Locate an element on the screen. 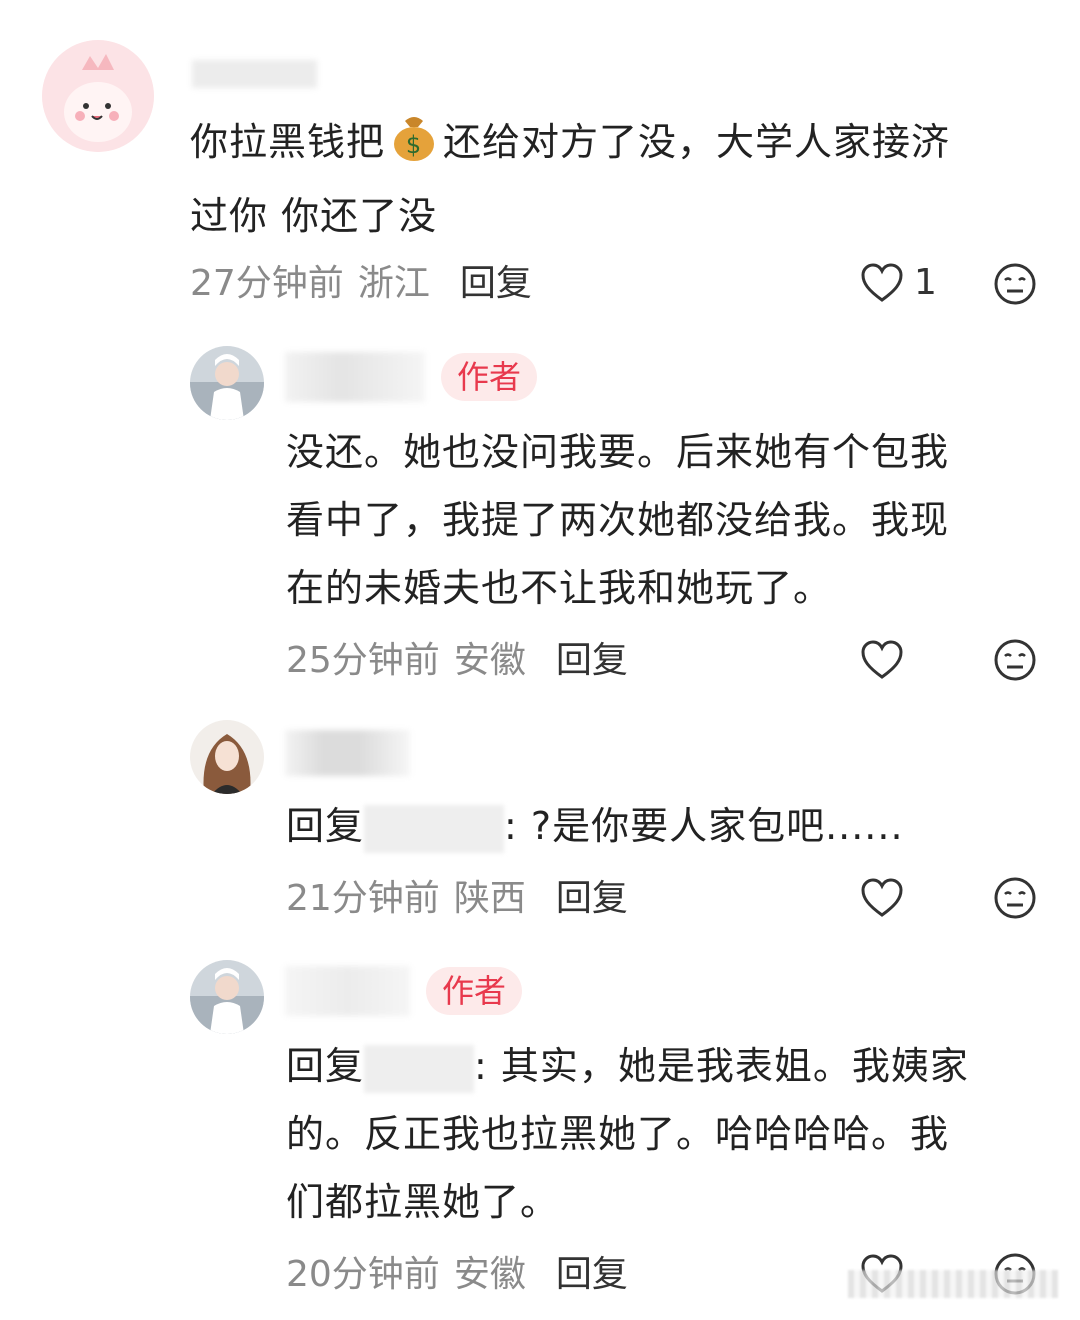 The width and height of the screenshot is (1080, 1320). comment-meta: 20分钟前 安徽 回复 is located at coordinates (457, 1271).